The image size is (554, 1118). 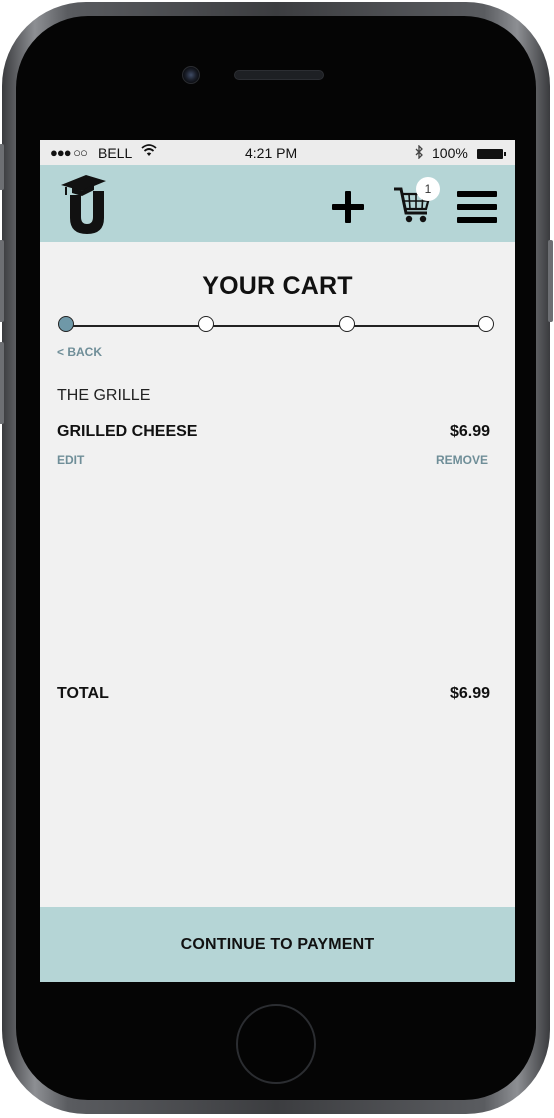 I want to click on battery-icon, so click(x=491, y=154).